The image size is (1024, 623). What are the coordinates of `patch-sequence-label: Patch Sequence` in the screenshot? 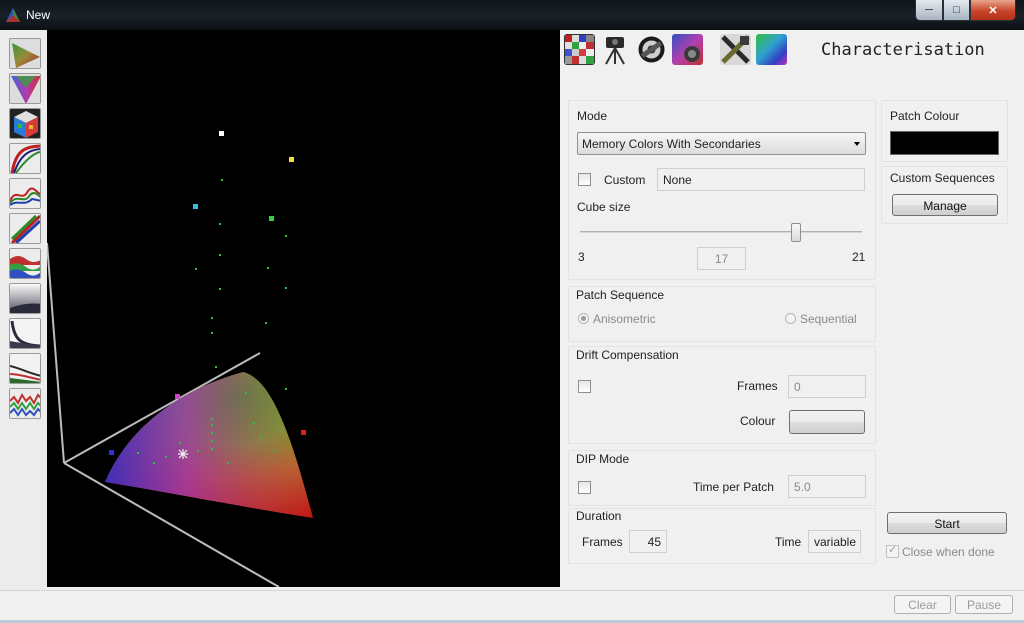 It's located at (620, 295).